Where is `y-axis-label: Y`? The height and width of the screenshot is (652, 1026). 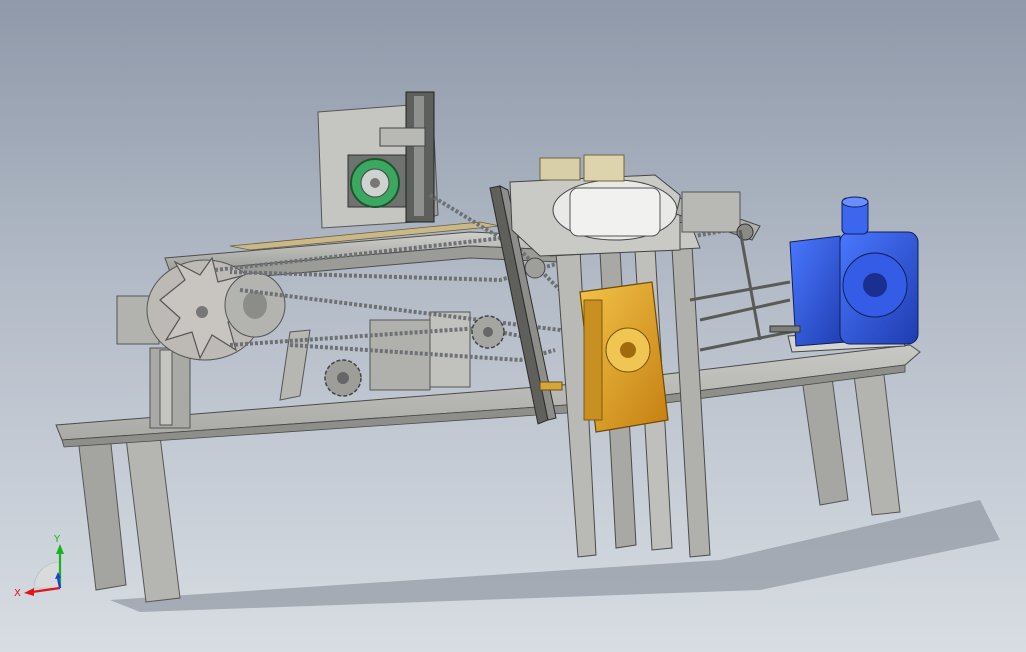
y-axis-label: Y is located at coordinates (57, 539).